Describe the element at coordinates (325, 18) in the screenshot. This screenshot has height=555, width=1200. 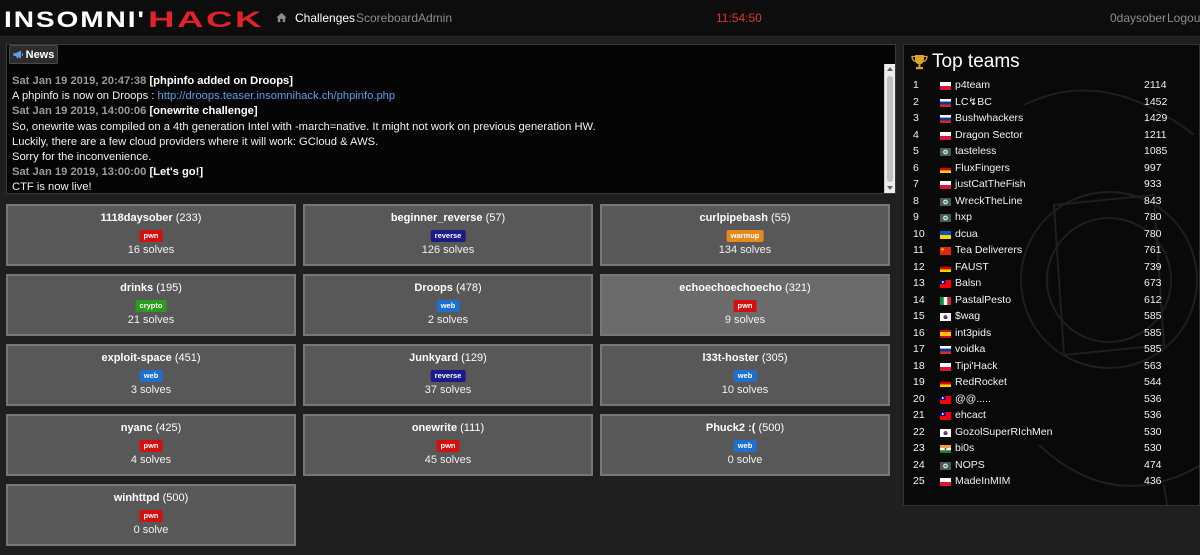
I see `nav-challenges: Challenges` at that location.